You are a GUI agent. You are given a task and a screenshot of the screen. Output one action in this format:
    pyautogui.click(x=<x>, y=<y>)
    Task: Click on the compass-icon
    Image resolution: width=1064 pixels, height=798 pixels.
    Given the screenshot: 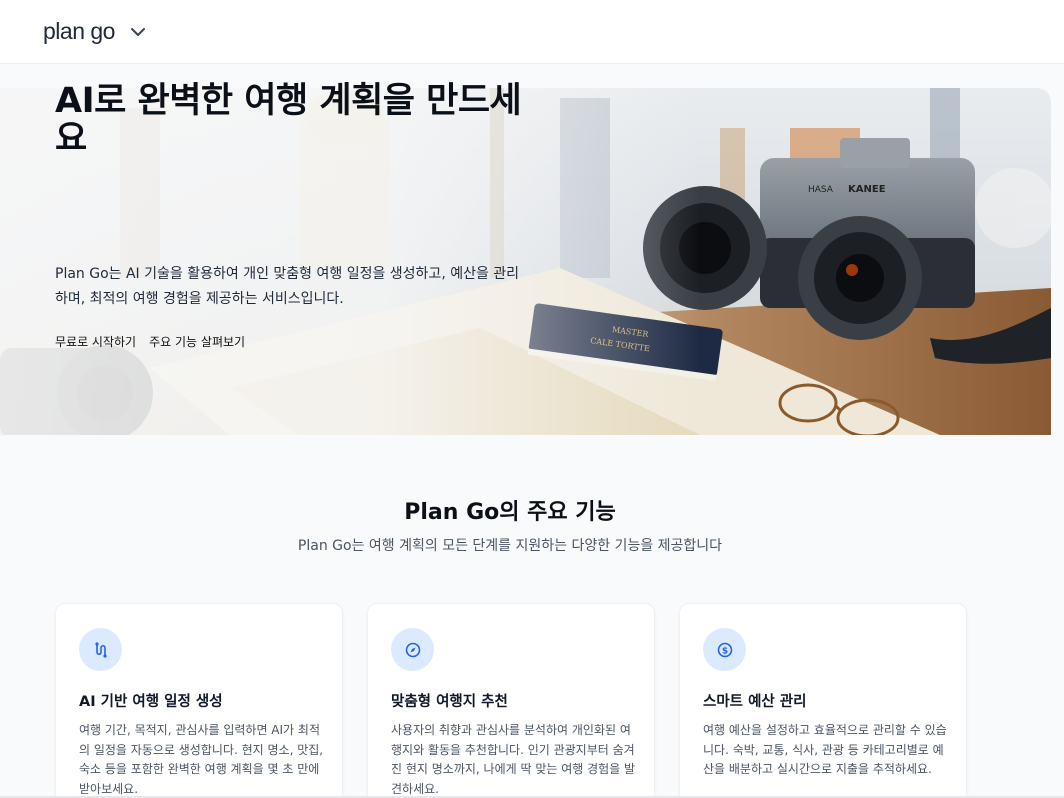 What is the action you would take?
    pyautogui.click(x=412, y=649)
    